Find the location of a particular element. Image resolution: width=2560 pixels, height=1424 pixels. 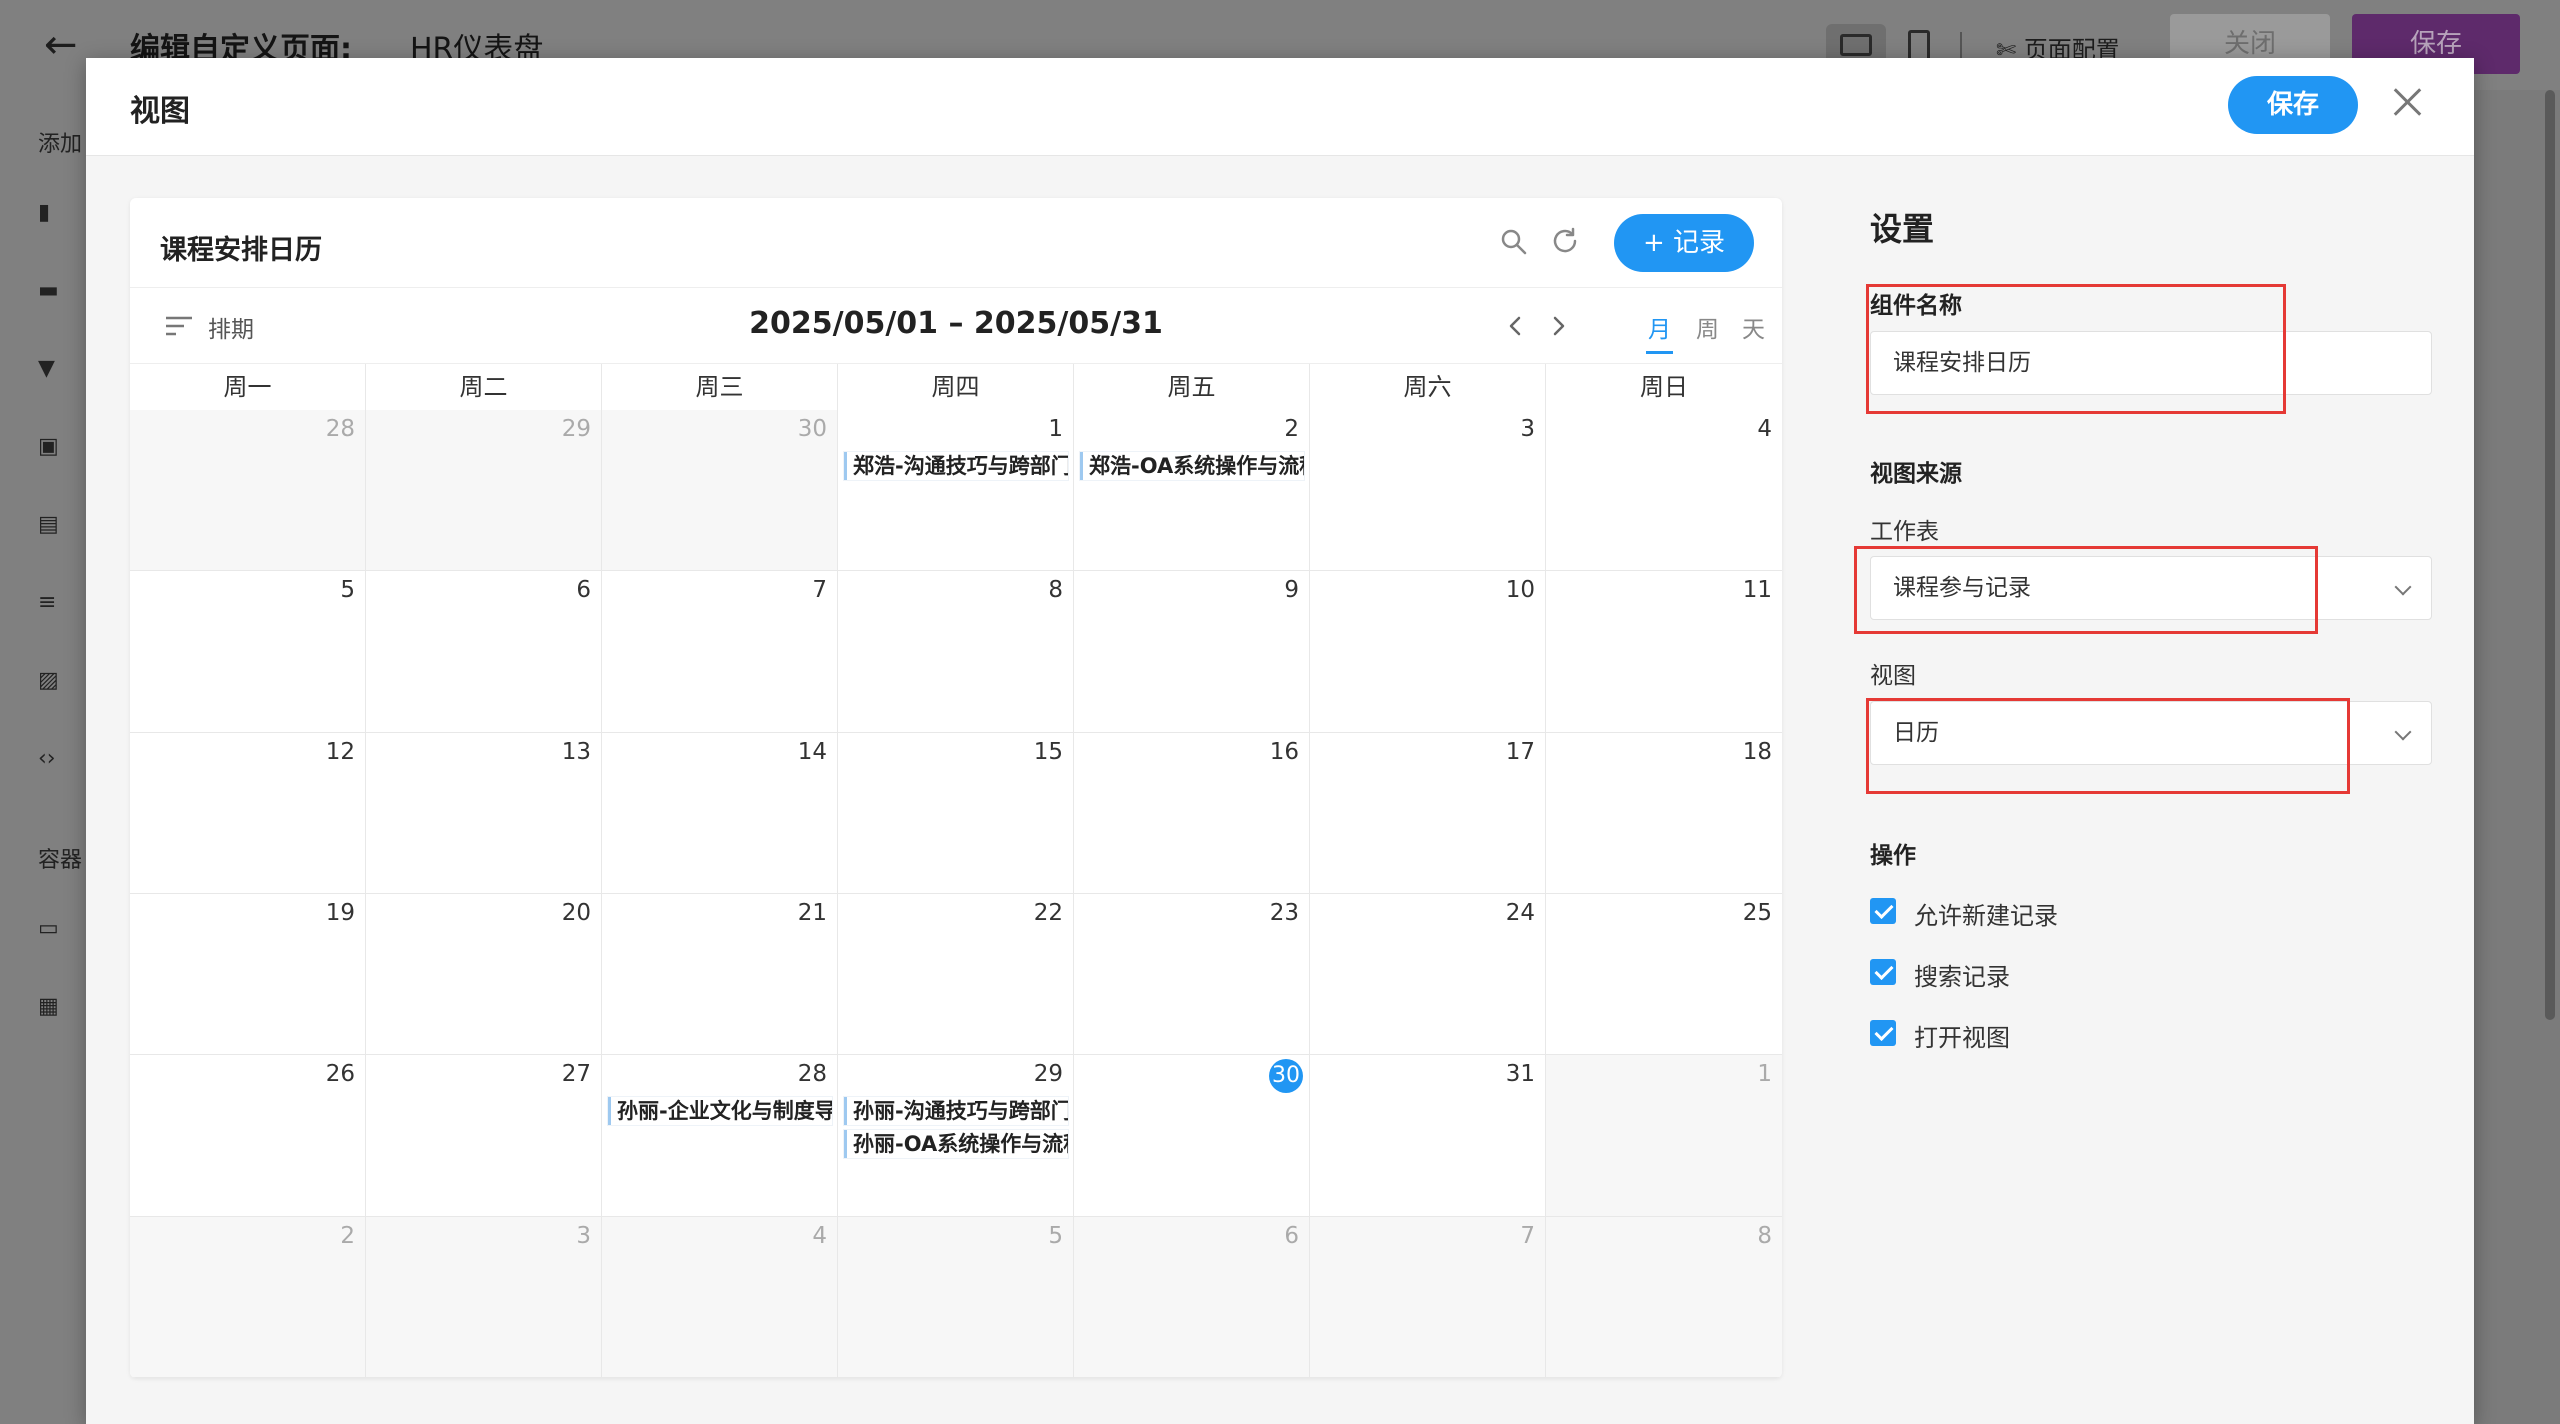

add-record-button: + 记录 is located at coordinates (1684, 243).